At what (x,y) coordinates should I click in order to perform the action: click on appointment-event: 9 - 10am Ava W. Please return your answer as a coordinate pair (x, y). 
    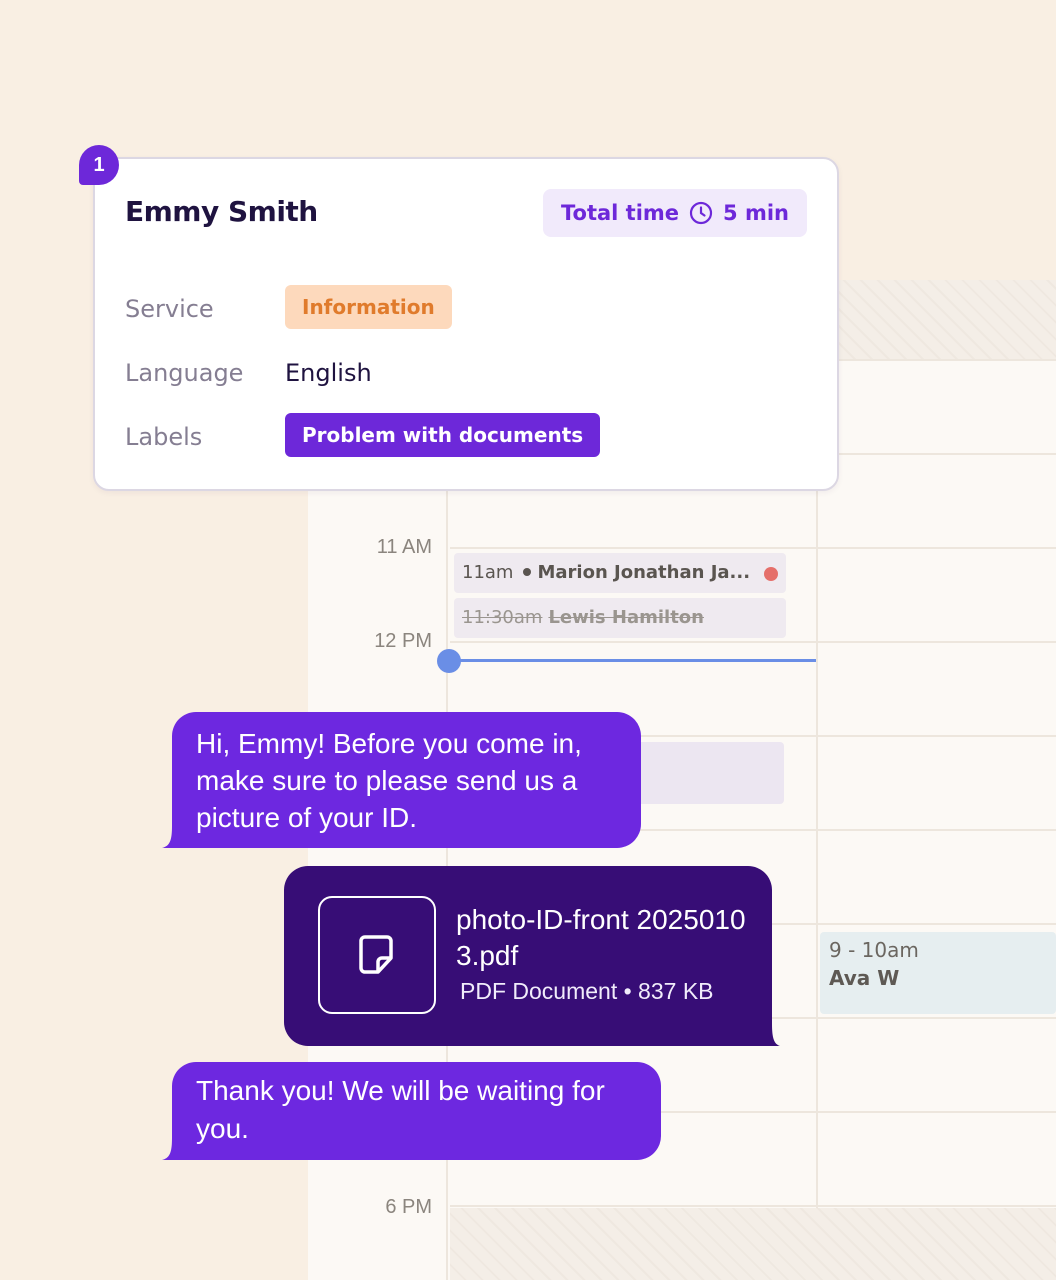
    Looking at the image, I should click on (938, 973).